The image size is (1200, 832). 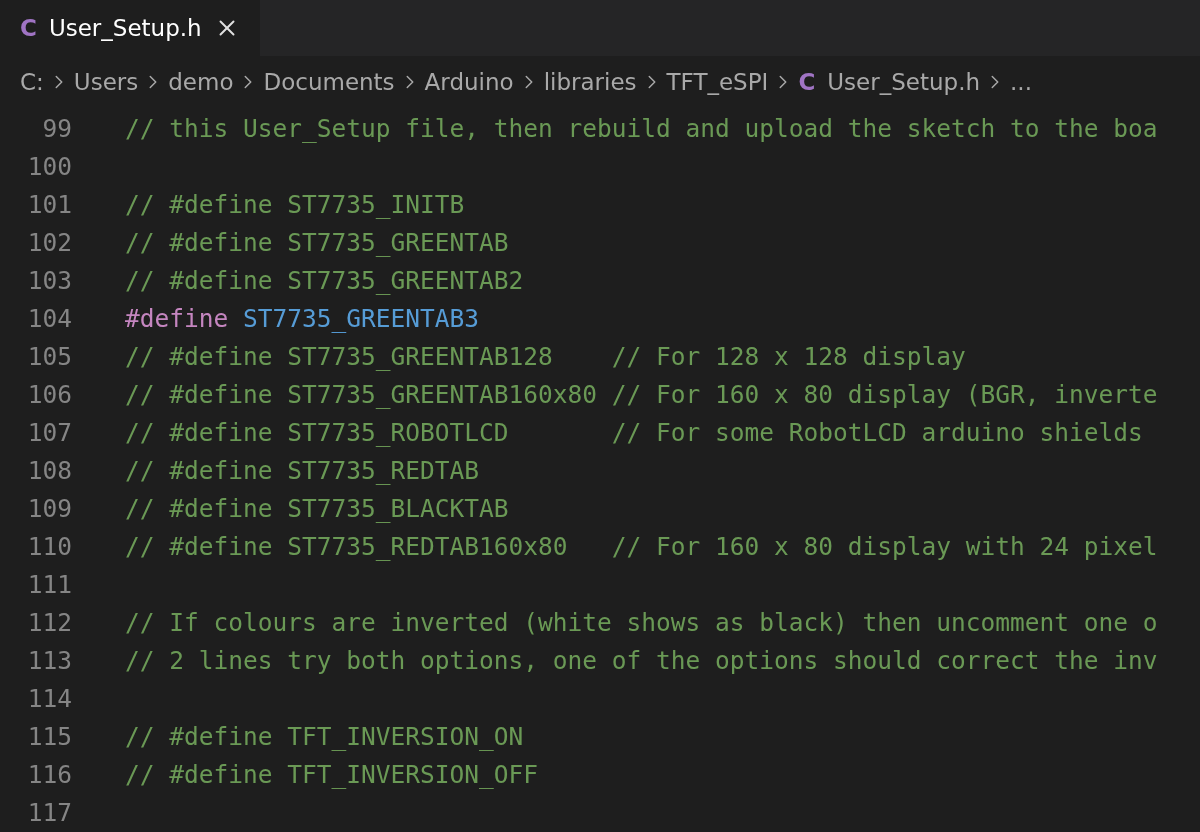 I want to click on line-number: 112, so click(x=49, y=622).